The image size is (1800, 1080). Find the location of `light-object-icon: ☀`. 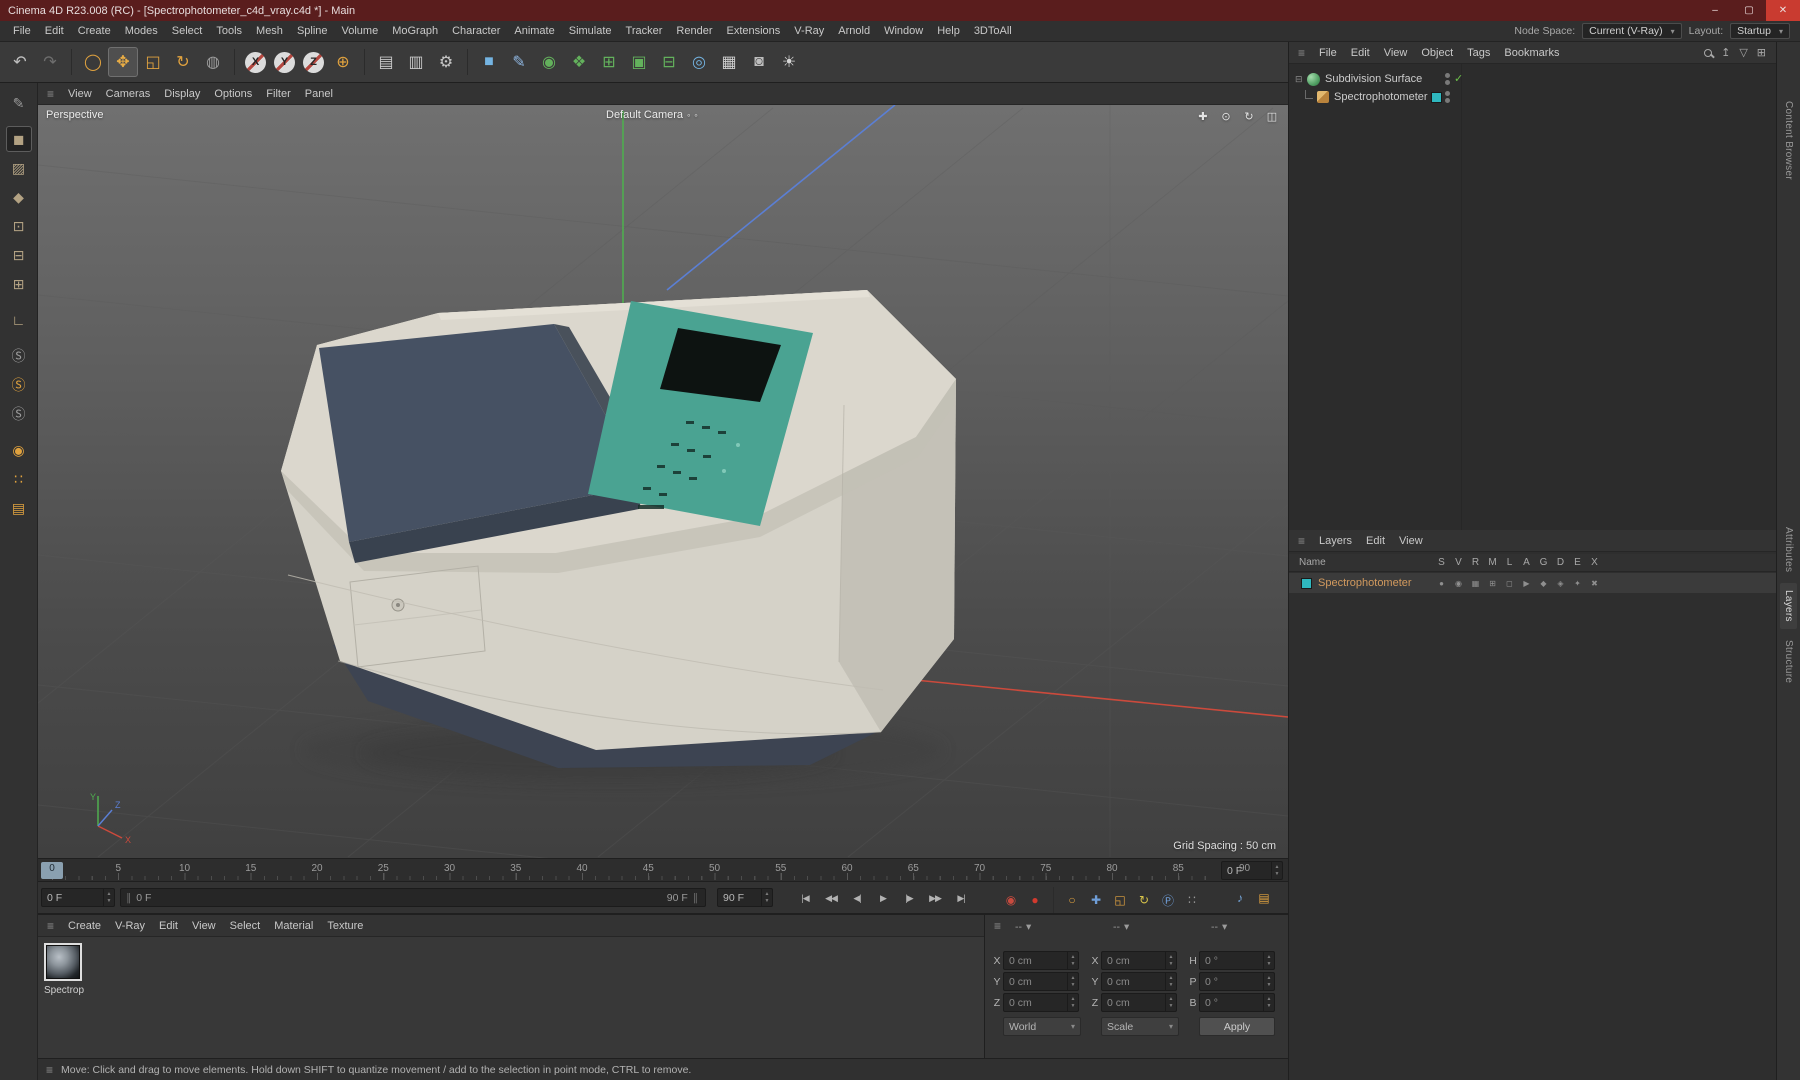

light-object-icon: ☀ is located at coordinates (789, 62).